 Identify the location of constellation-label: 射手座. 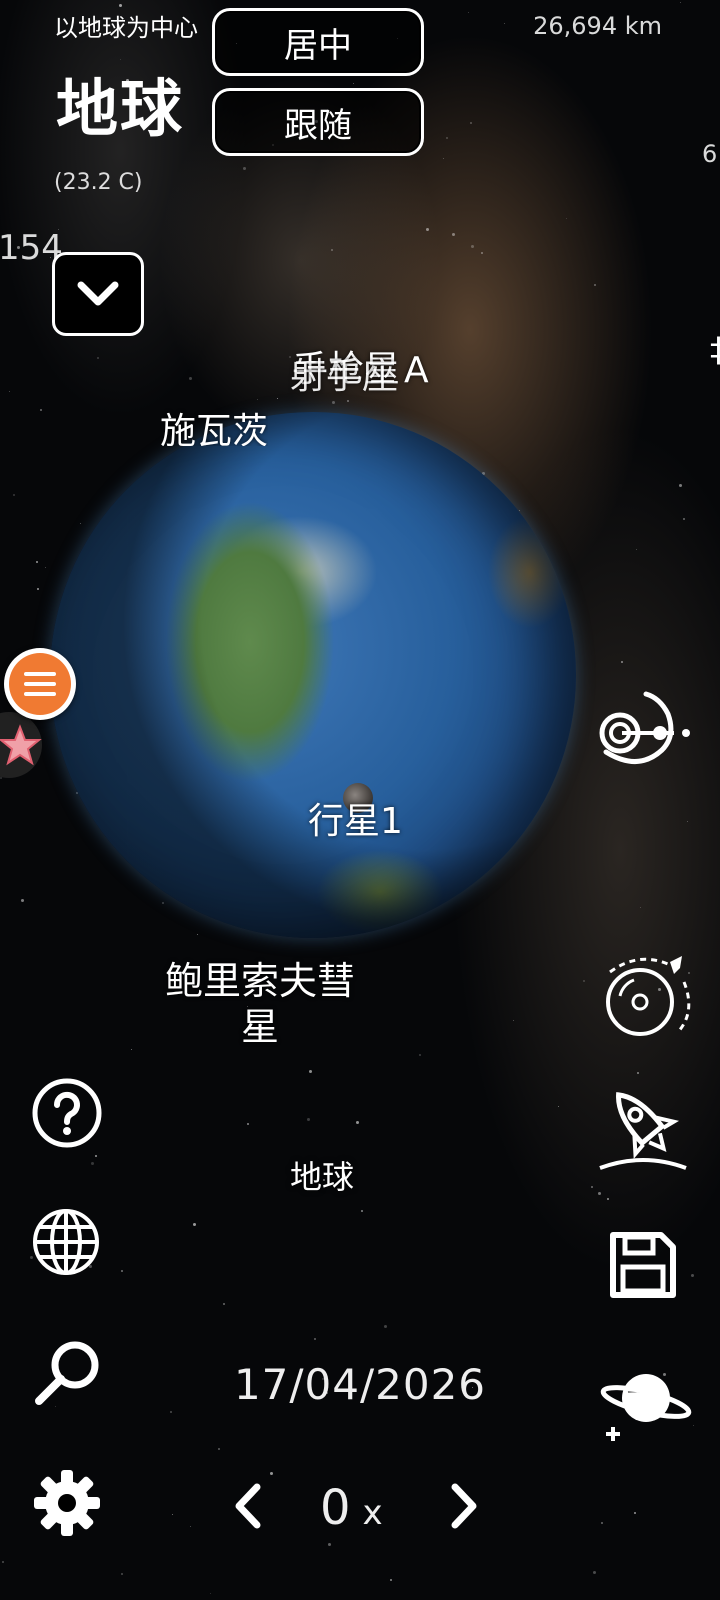
(344, 373).